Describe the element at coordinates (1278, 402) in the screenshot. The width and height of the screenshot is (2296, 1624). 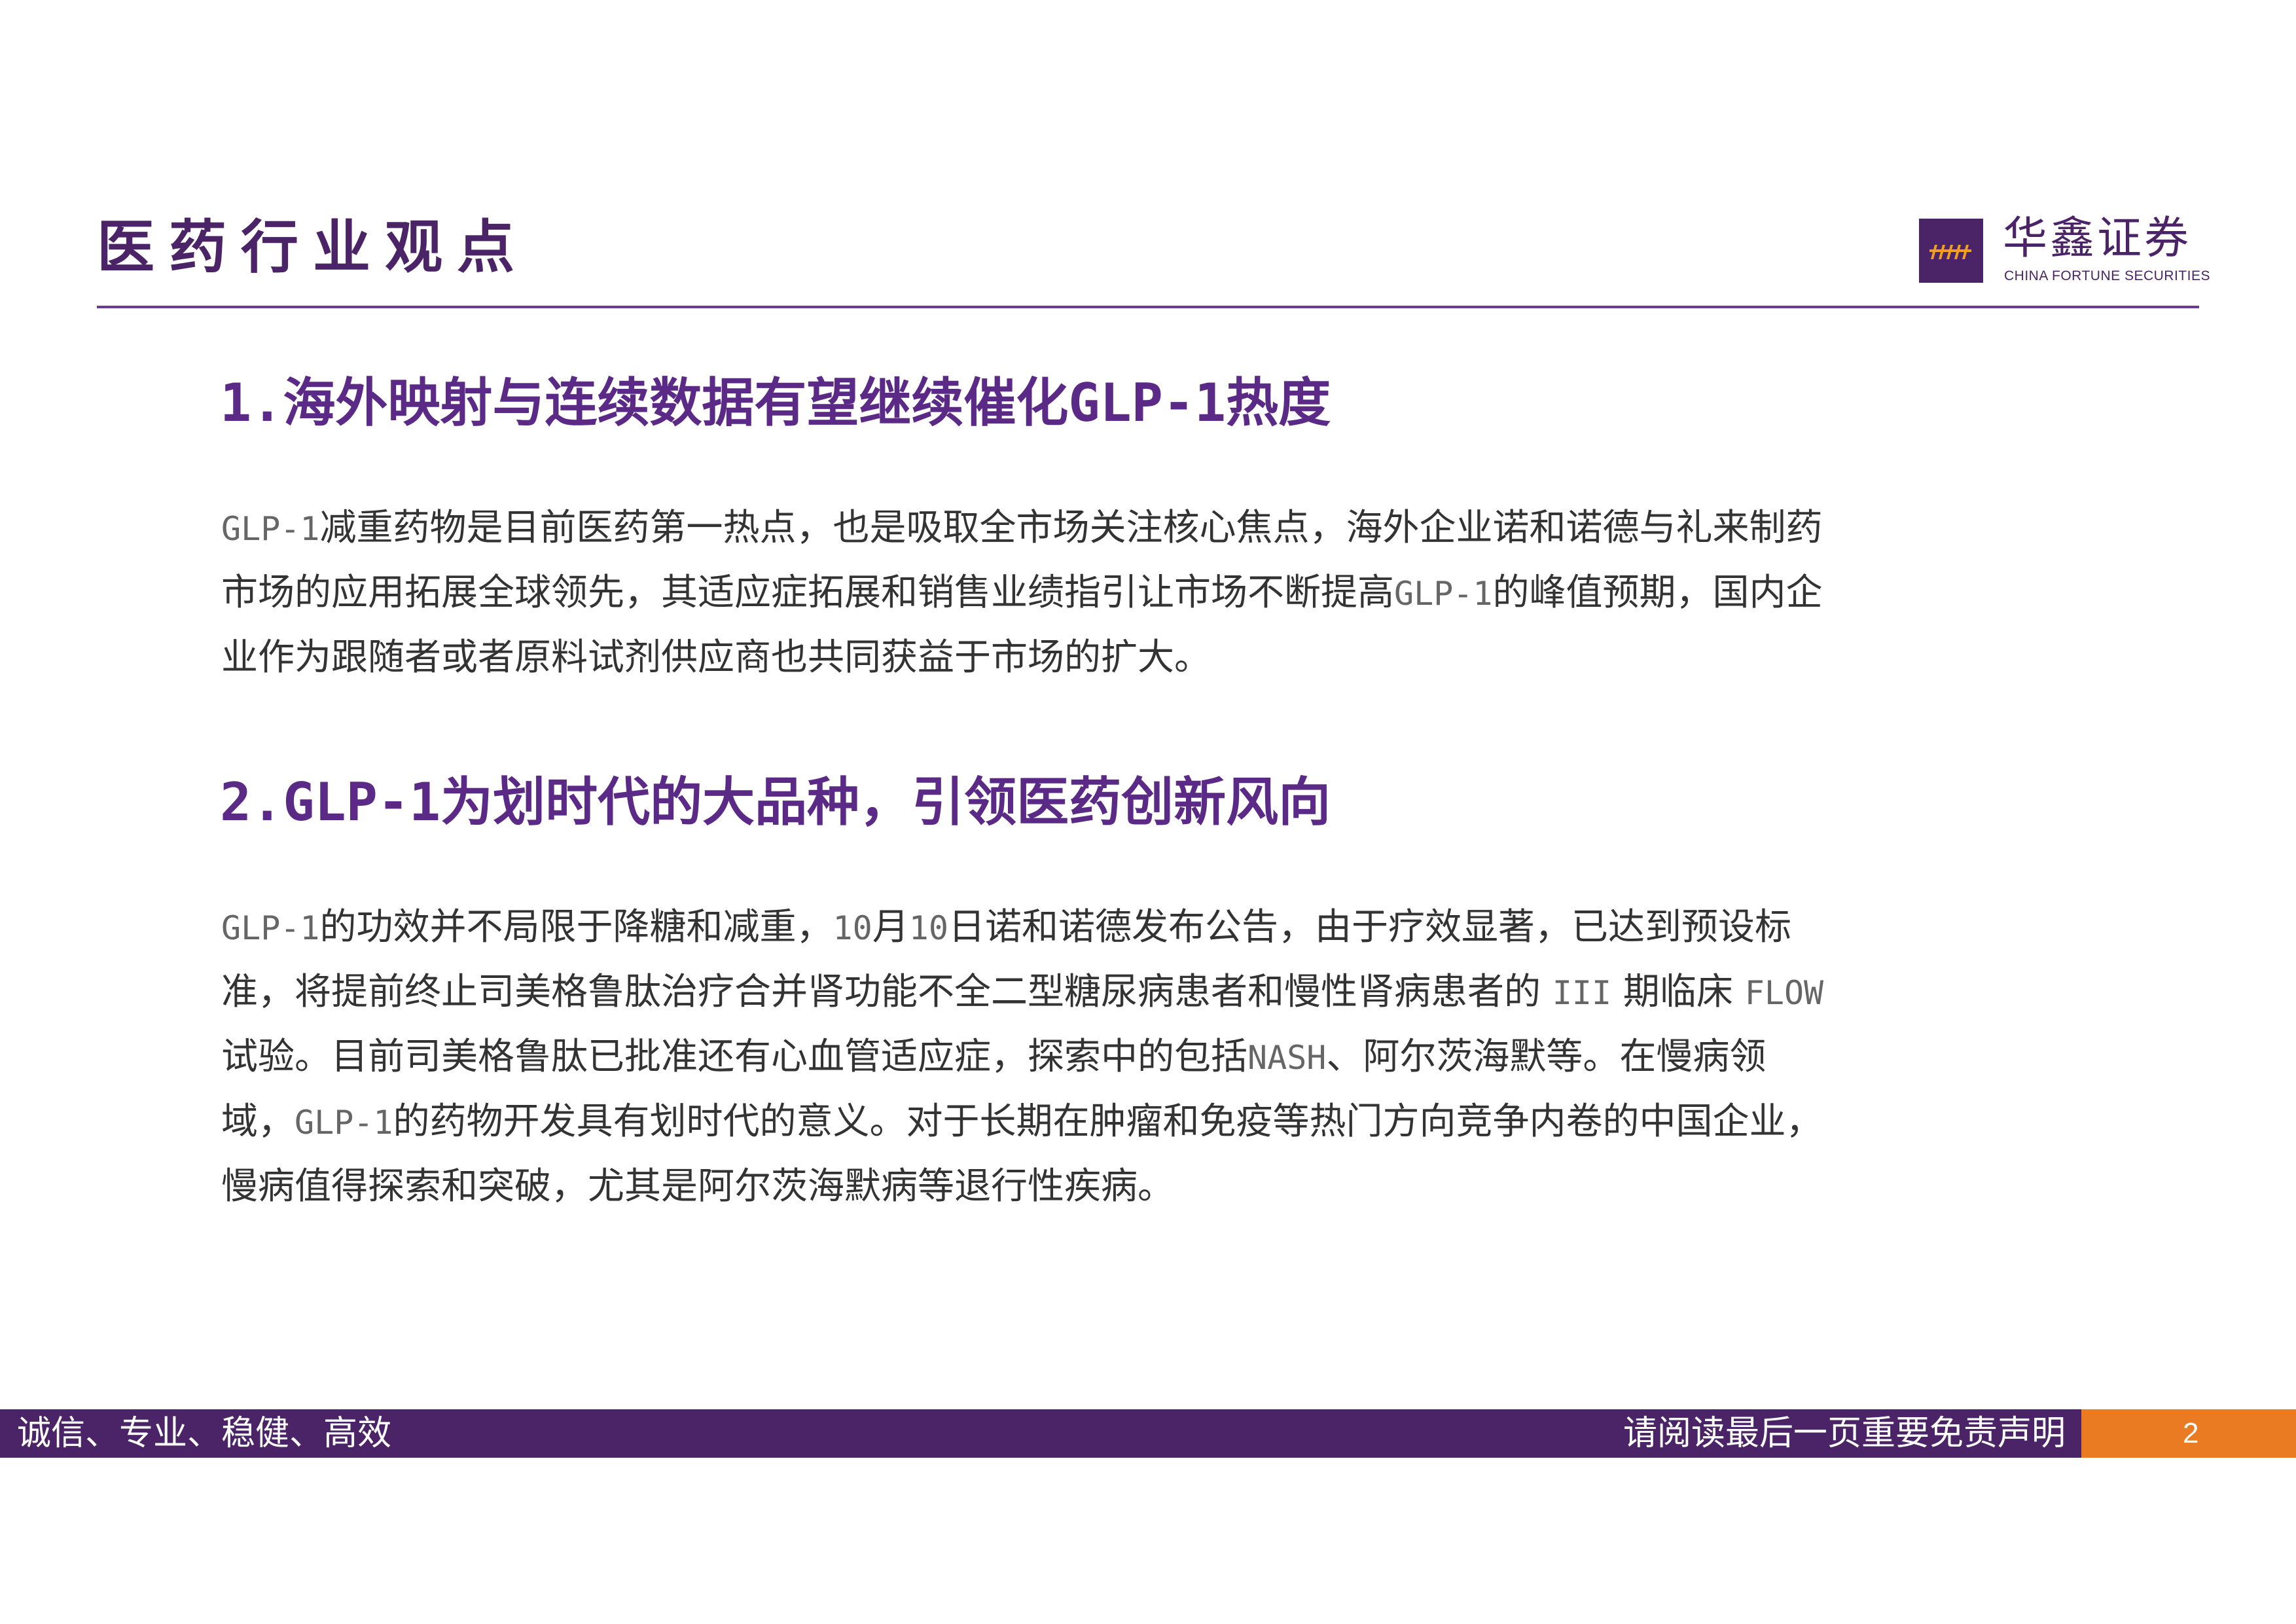
I see `section-title-part: 热度` at that location.